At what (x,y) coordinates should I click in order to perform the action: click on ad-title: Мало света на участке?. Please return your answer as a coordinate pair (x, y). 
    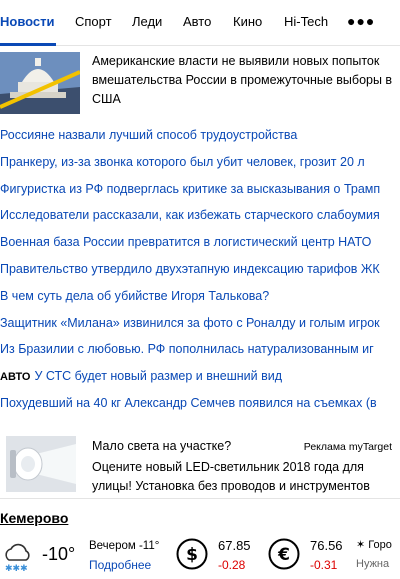
    Looking at the image, I should click on (161, 446).